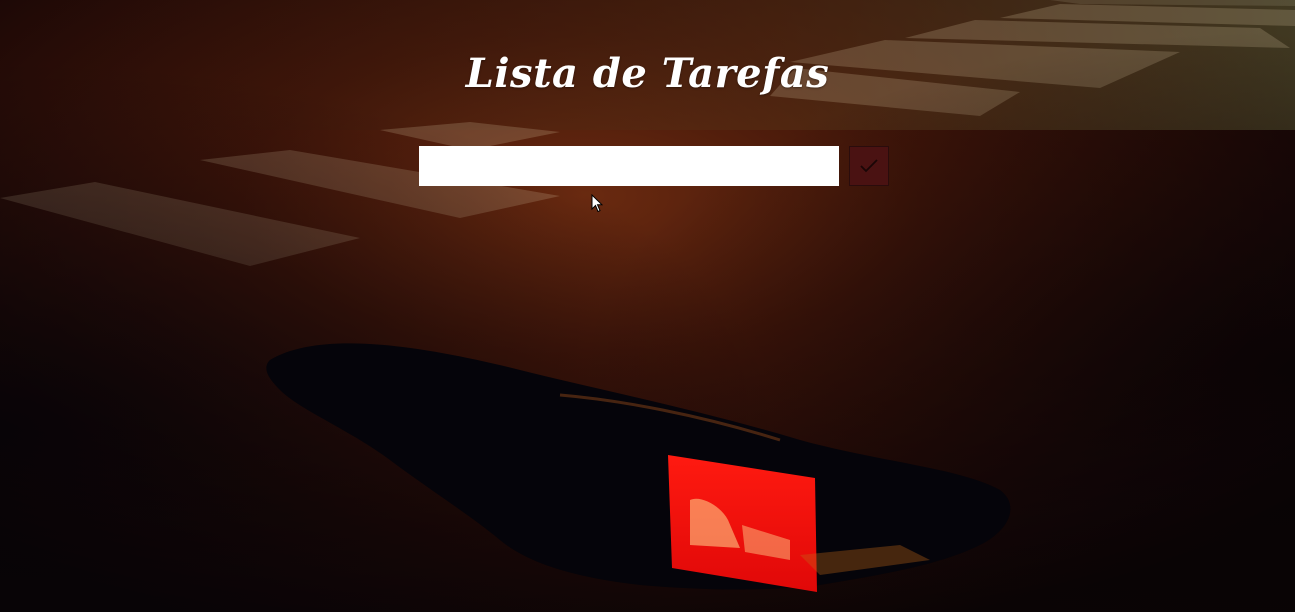  I want to click on task-form, so click(654, 166).